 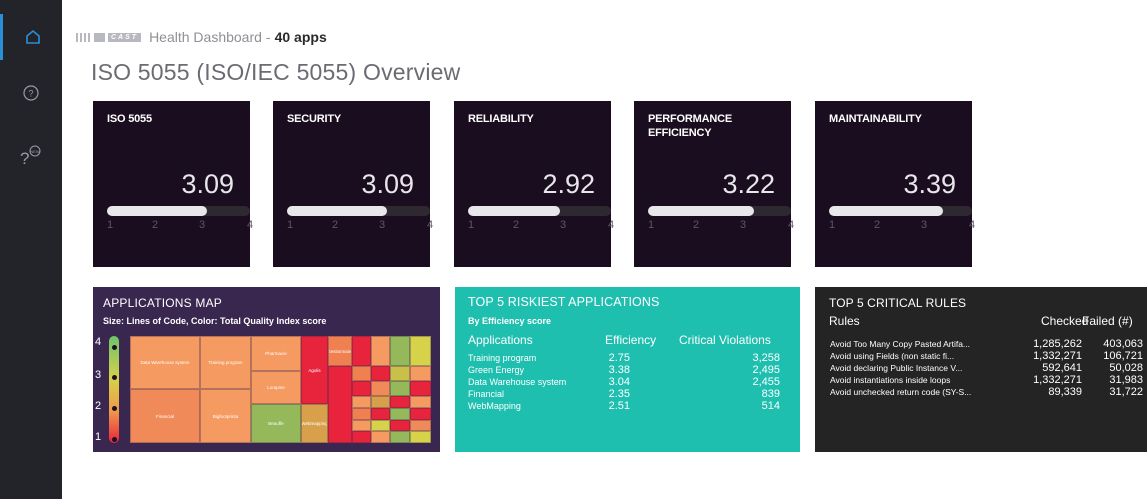 I want to click on quality-scale, so click(x=114, y=389).